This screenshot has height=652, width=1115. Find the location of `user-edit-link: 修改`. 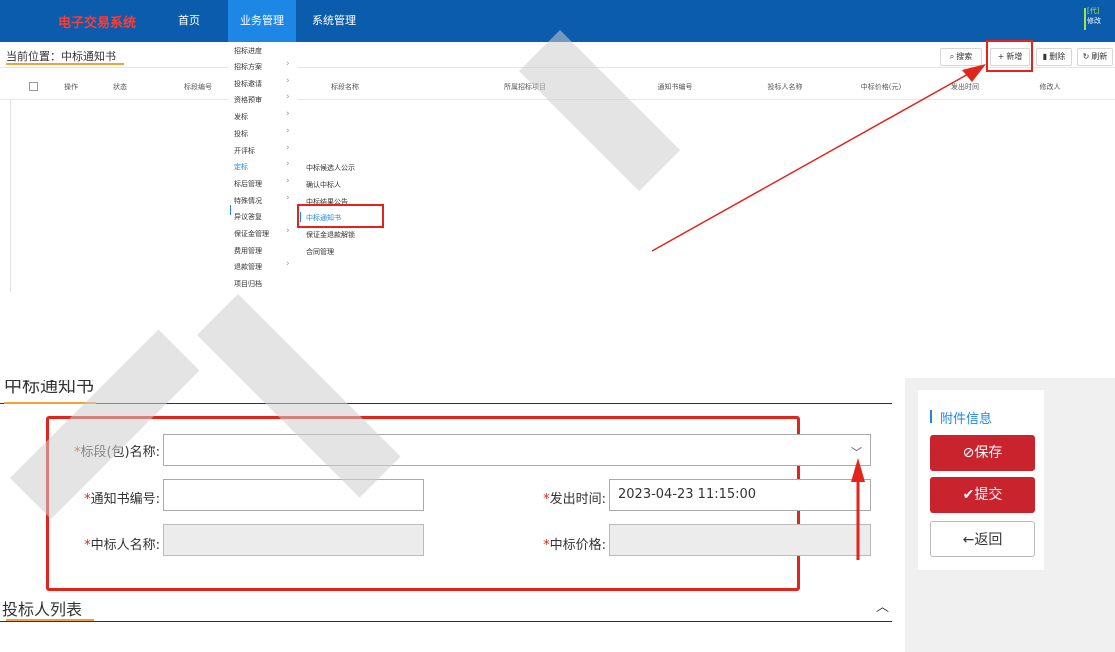

user-edit-link: 修改 is located at coordinates (1100, 21).